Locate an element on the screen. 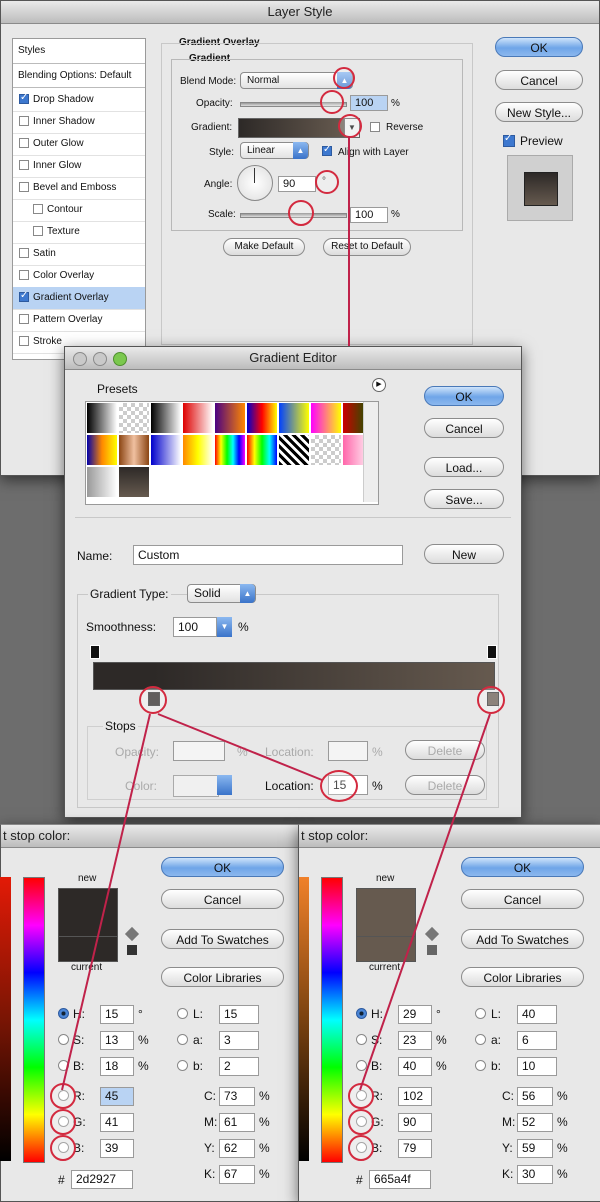  websafe-swatch is located at coordinates (132, 950).